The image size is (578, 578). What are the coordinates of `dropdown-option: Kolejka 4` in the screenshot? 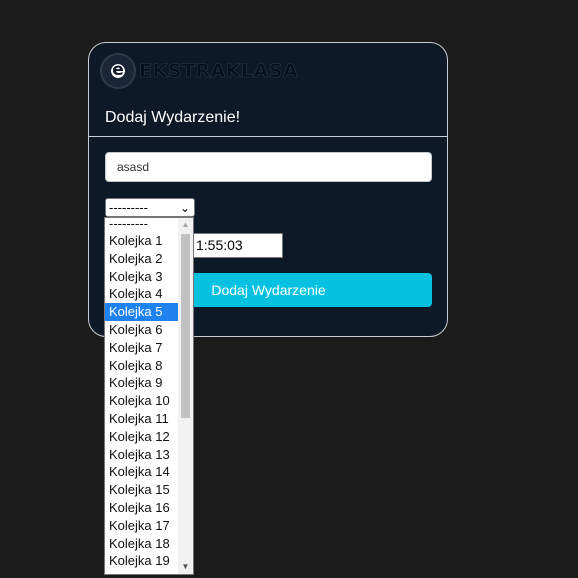 It's located at (141, 294).